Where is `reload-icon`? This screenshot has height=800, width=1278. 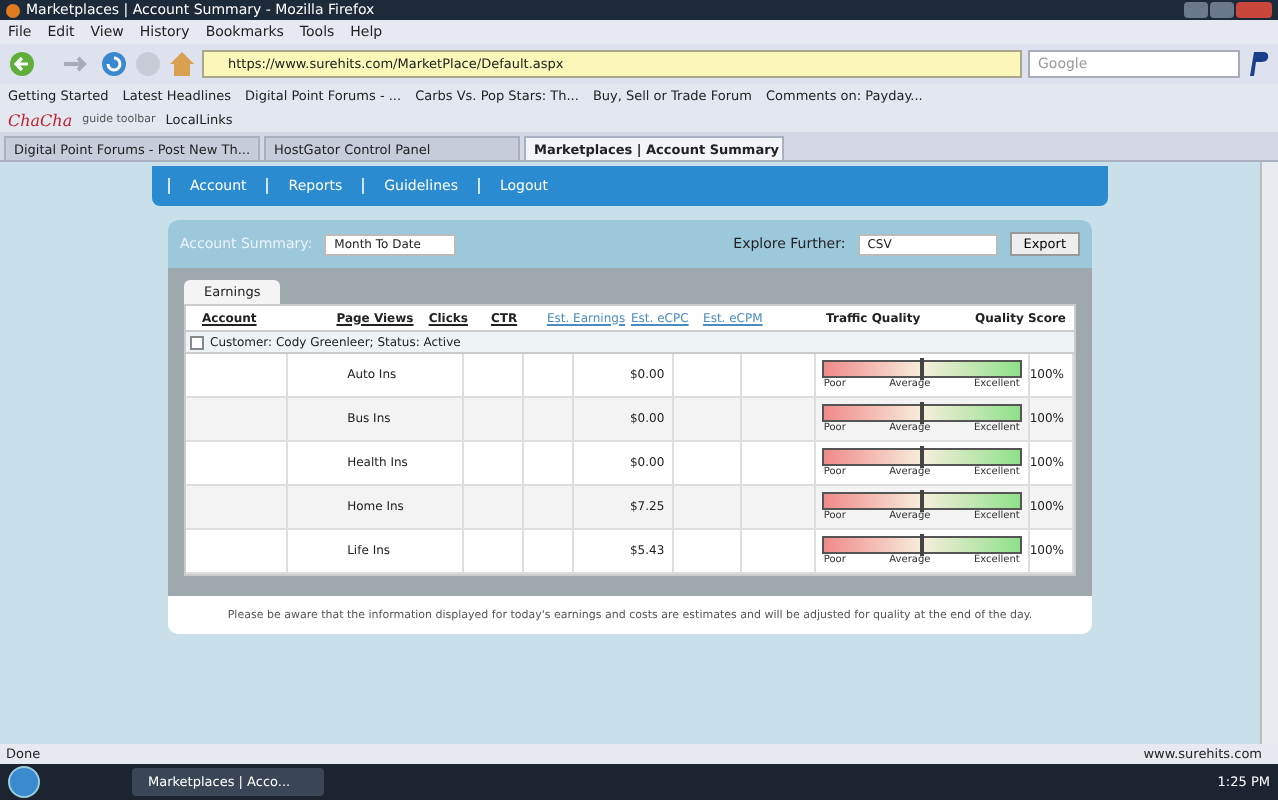
reload-icon is located at coordinates (114, 64).